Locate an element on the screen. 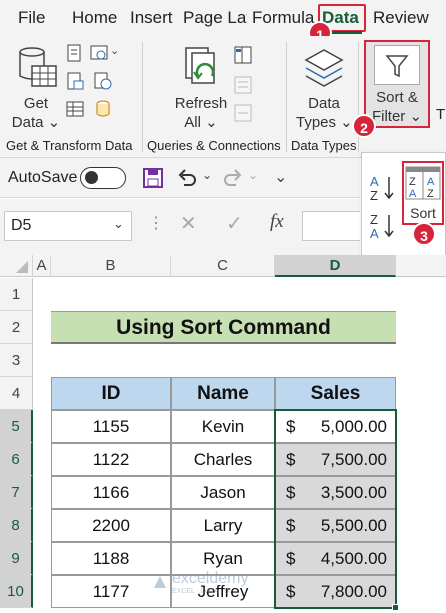  chevron-down-icon: ⌄ is located at coordinates (114, 50).